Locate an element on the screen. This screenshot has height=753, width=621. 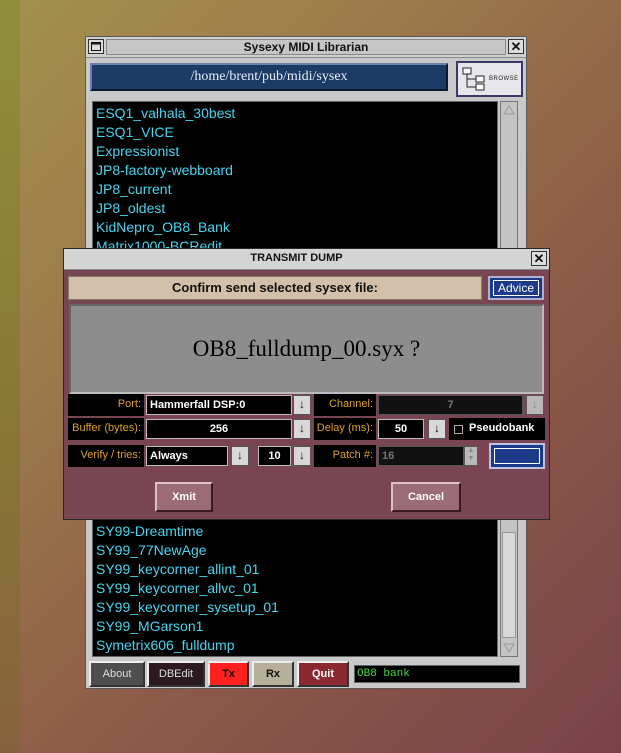
file-list-item: SY99_keycorner_allint_01 is located at coordinates (177, 569).